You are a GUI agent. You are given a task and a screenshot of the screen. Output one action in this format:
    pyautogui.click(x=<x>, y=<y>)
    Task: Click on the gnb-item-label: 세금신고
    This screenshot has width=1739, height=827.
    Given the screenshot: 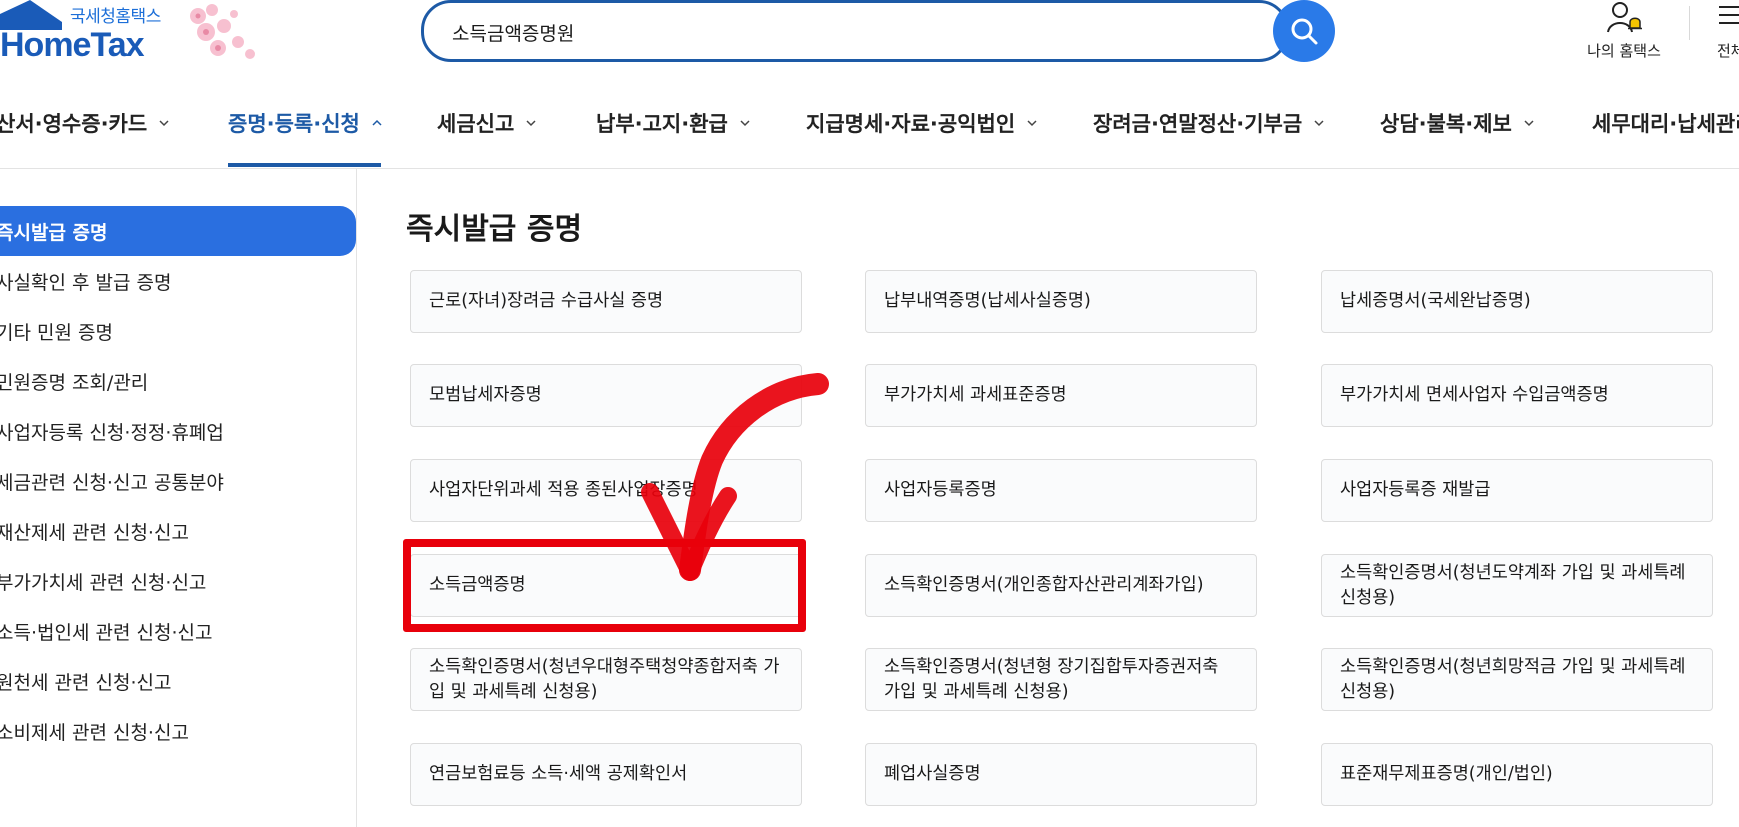 What is the action you would take?
    pyautogui.click(x=476, y=124)
    